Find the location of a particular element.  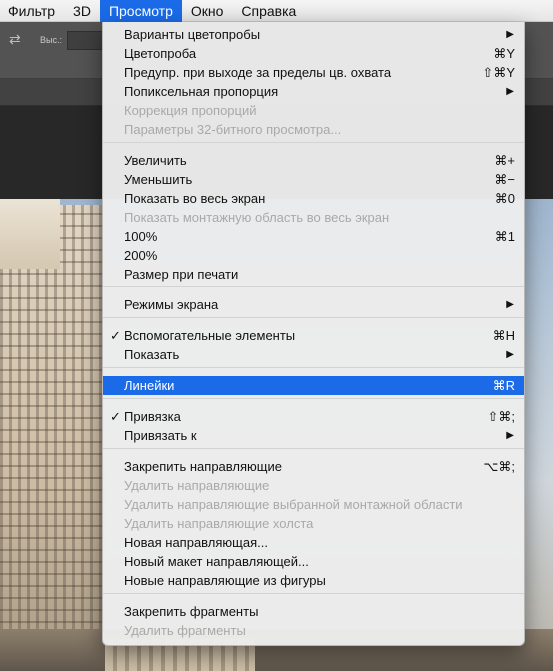

menu-item: Уменьшить ⌘− is located at coordinates (313, 179).